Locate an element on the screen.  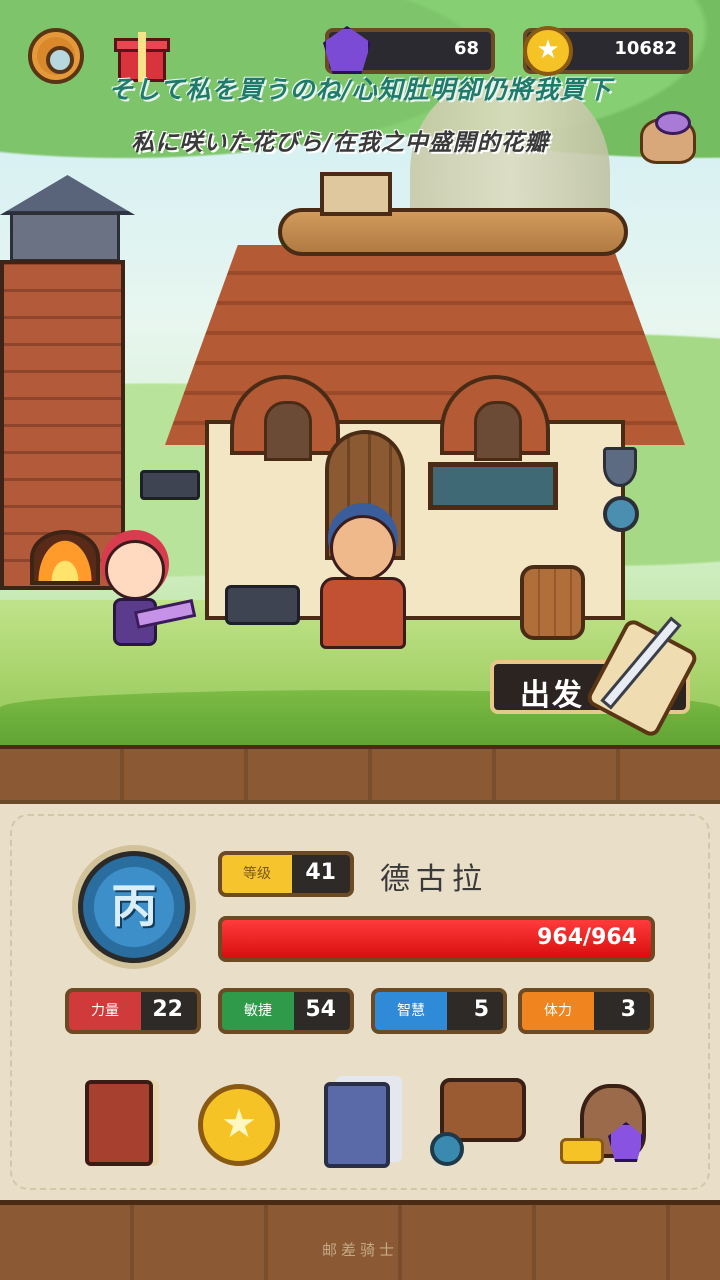
dirt-divider is located at coordinates (360, 772).